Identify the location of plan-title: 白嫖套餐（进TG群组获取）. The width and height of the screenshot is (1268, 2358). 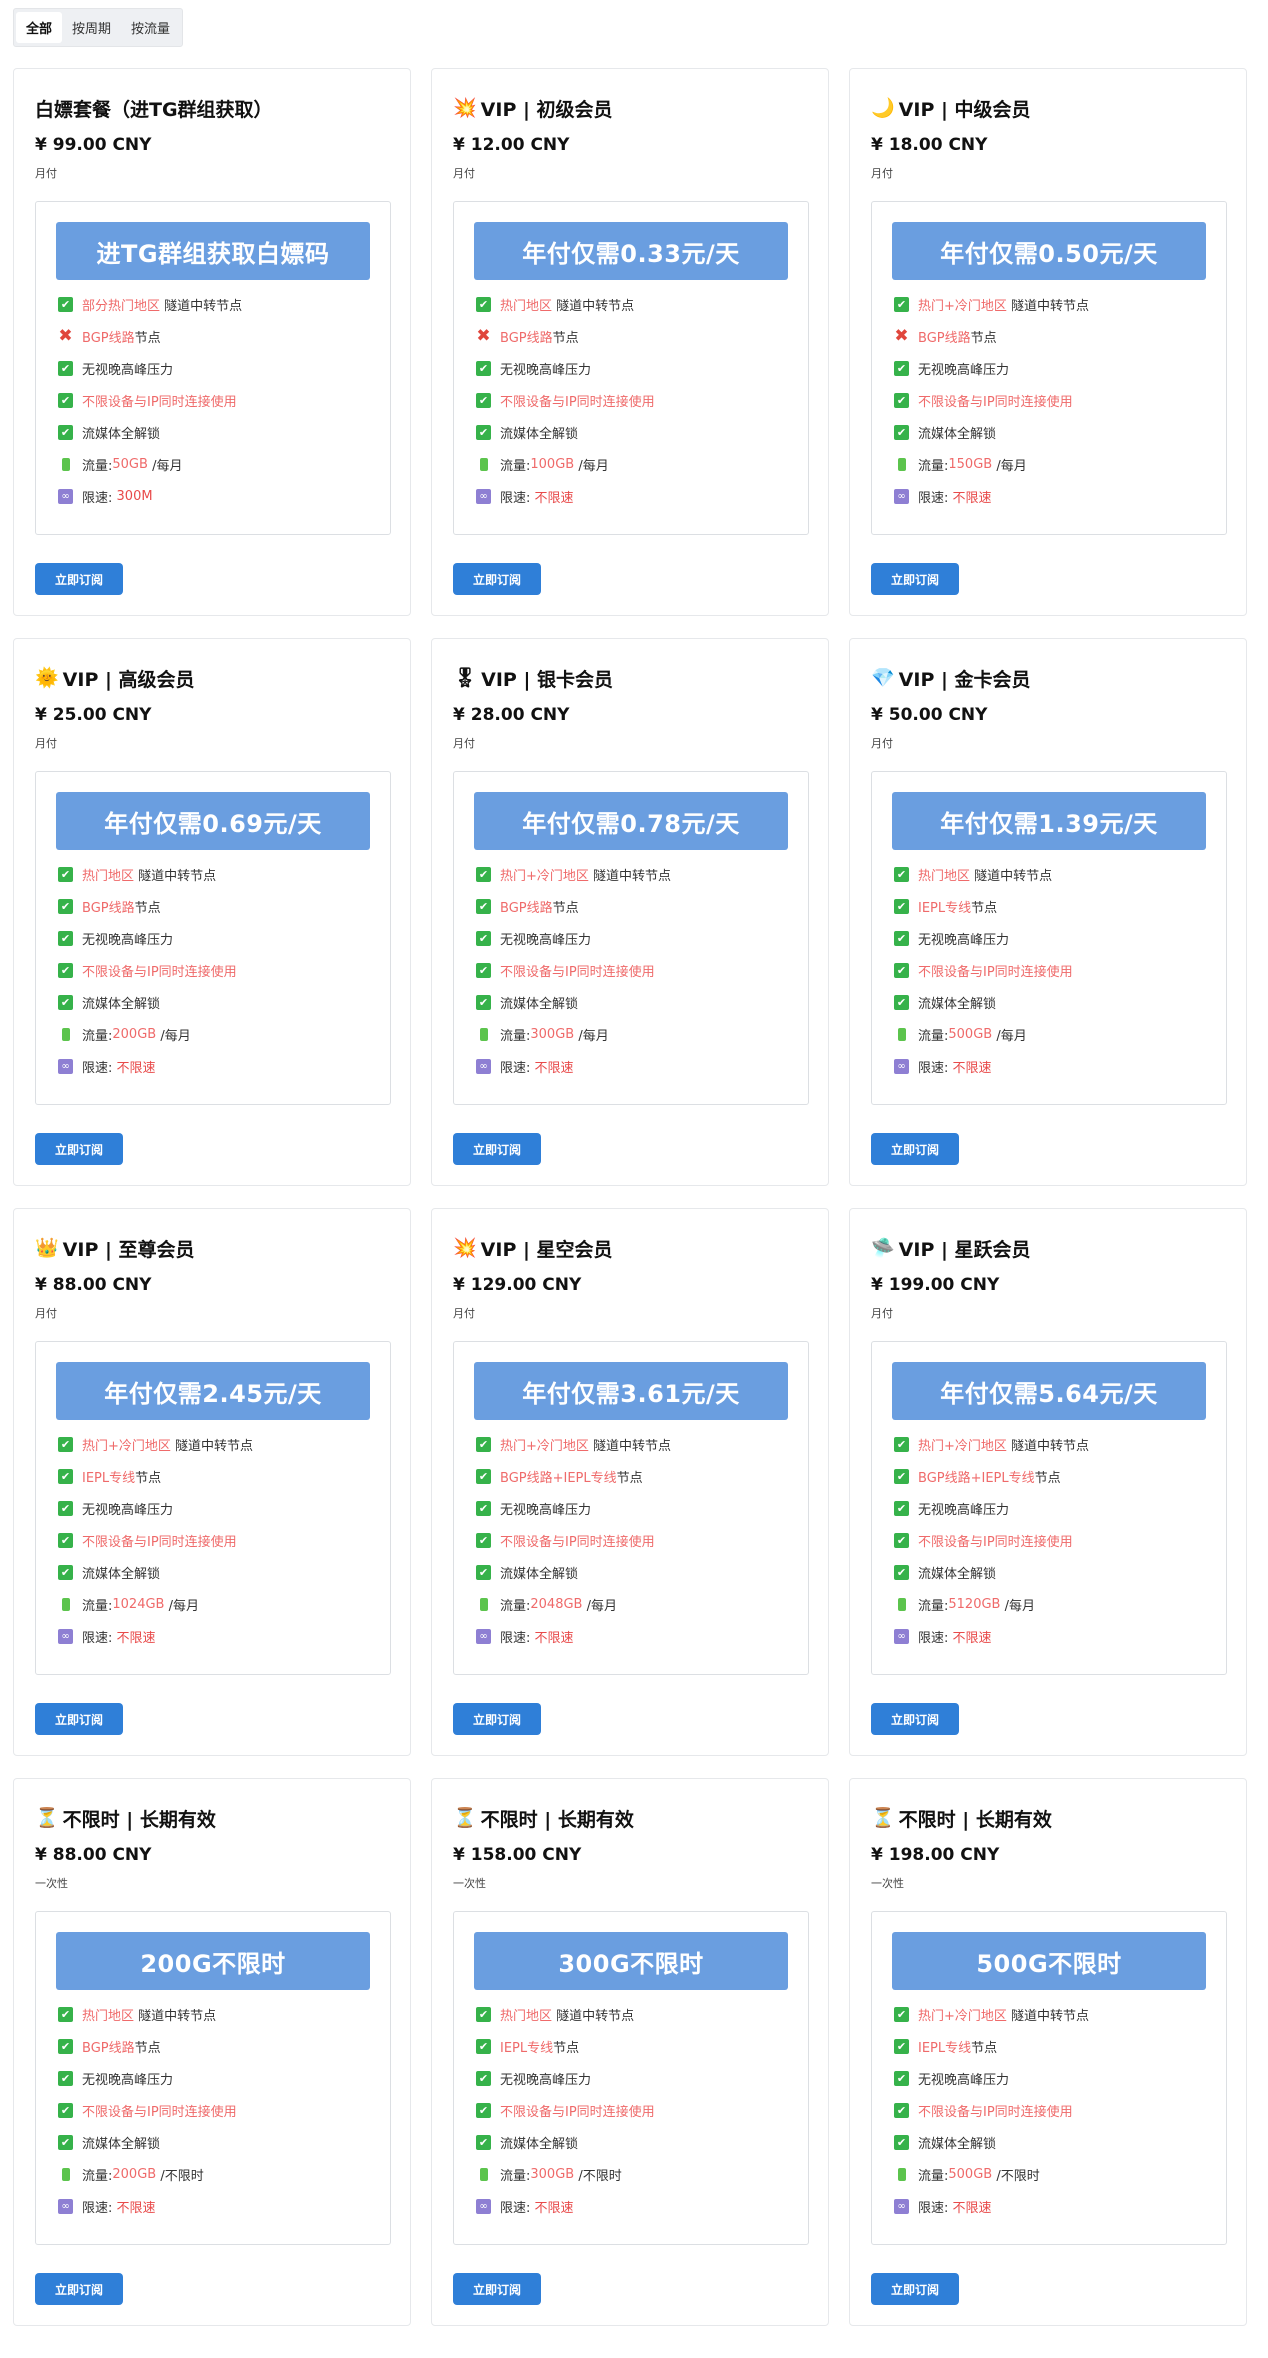
(154, 108).